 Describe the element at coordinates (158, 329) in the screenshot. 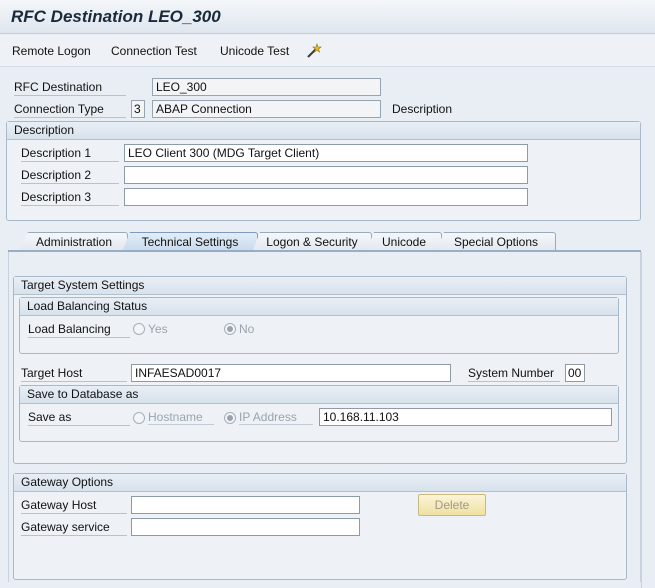

I see `load-balancing-yes-label: Yes` at that location.